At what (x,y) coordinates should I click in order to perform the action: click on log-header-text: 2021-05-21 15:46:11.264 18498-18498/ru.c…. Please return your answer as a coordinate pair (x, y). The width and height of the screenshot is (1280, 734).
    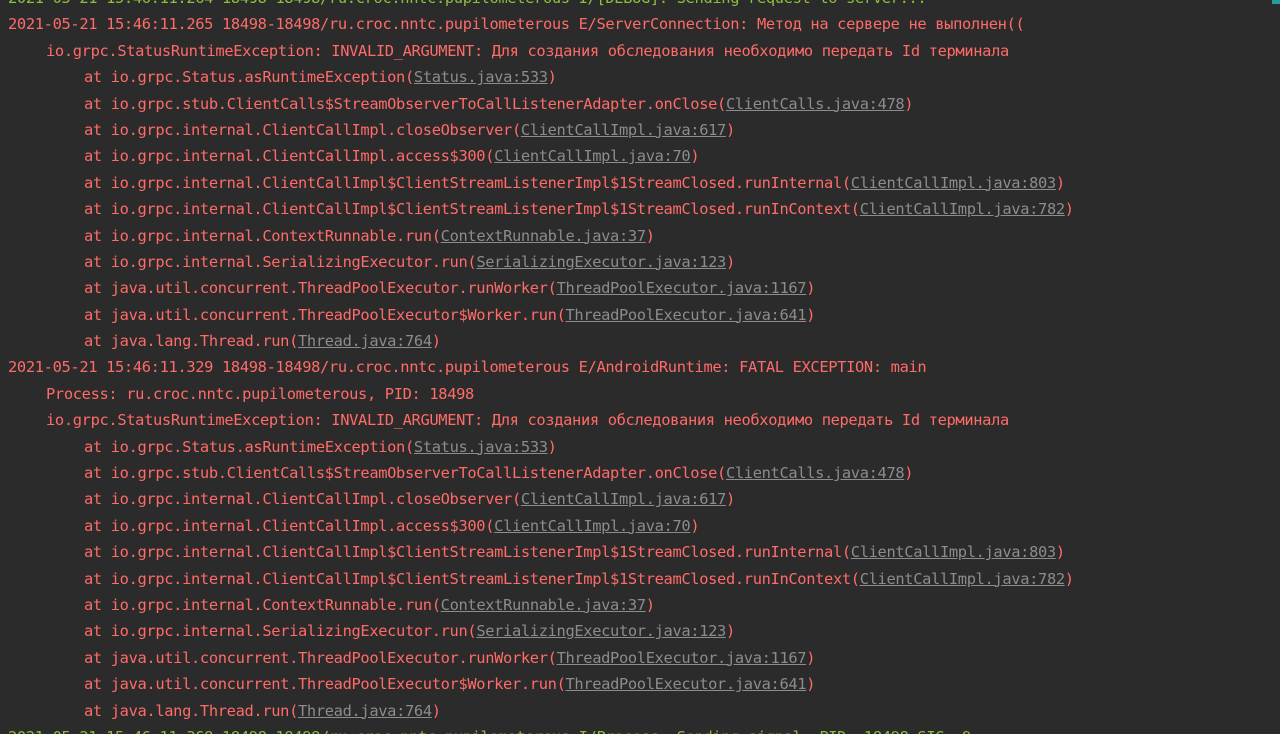
    Looking at the image, I should click on (467, 3).